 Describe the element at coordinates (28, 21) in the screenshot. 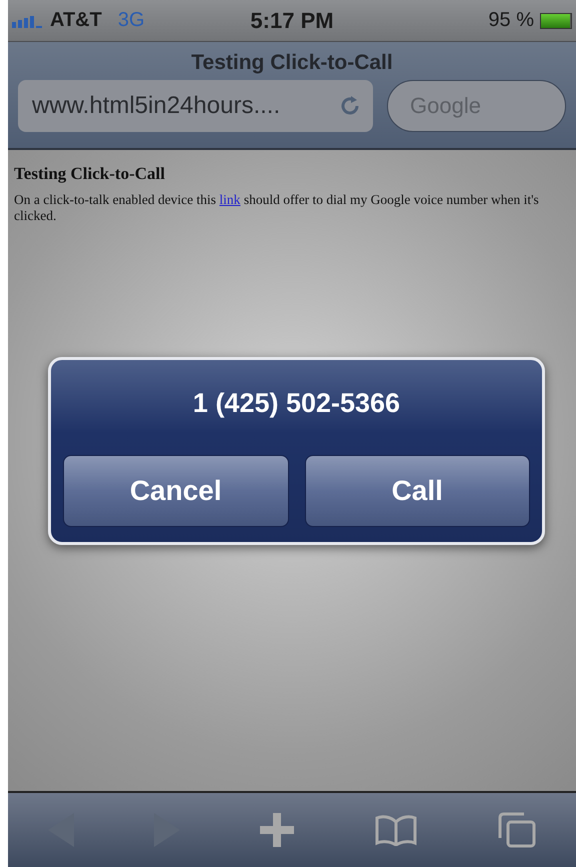

I see `signal-icon` at that location.